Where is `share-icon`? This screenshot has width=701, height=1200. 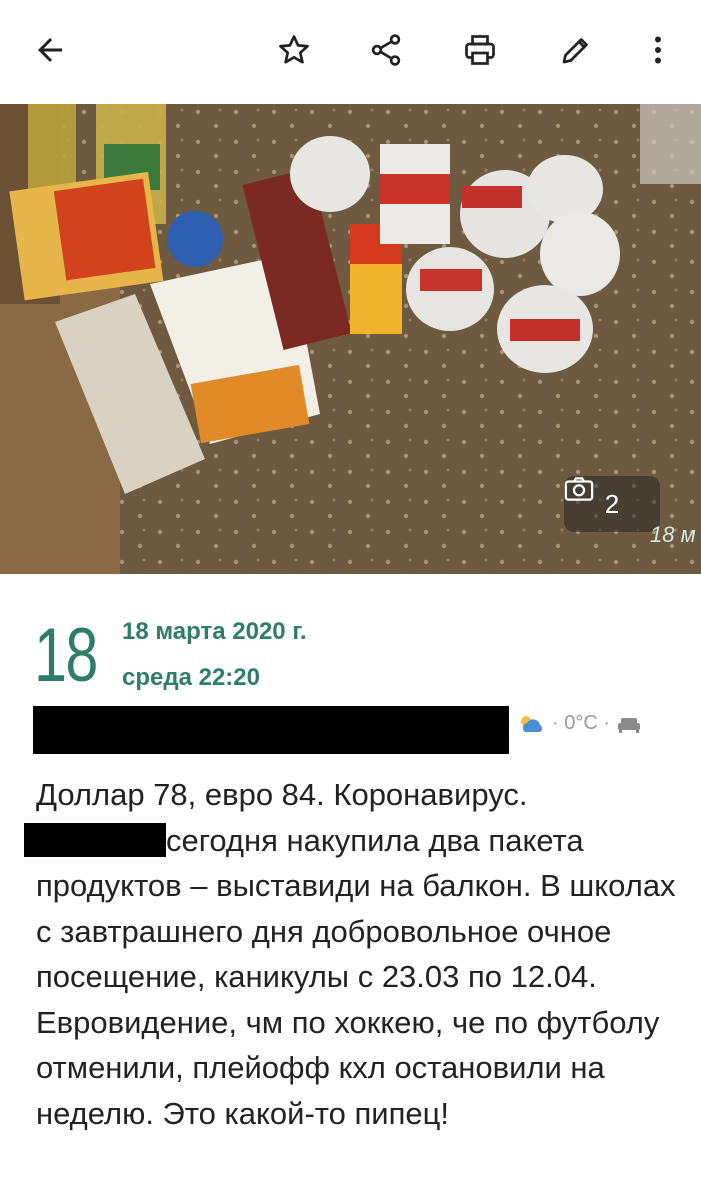
share-icon is located at coordinates (386, 50).